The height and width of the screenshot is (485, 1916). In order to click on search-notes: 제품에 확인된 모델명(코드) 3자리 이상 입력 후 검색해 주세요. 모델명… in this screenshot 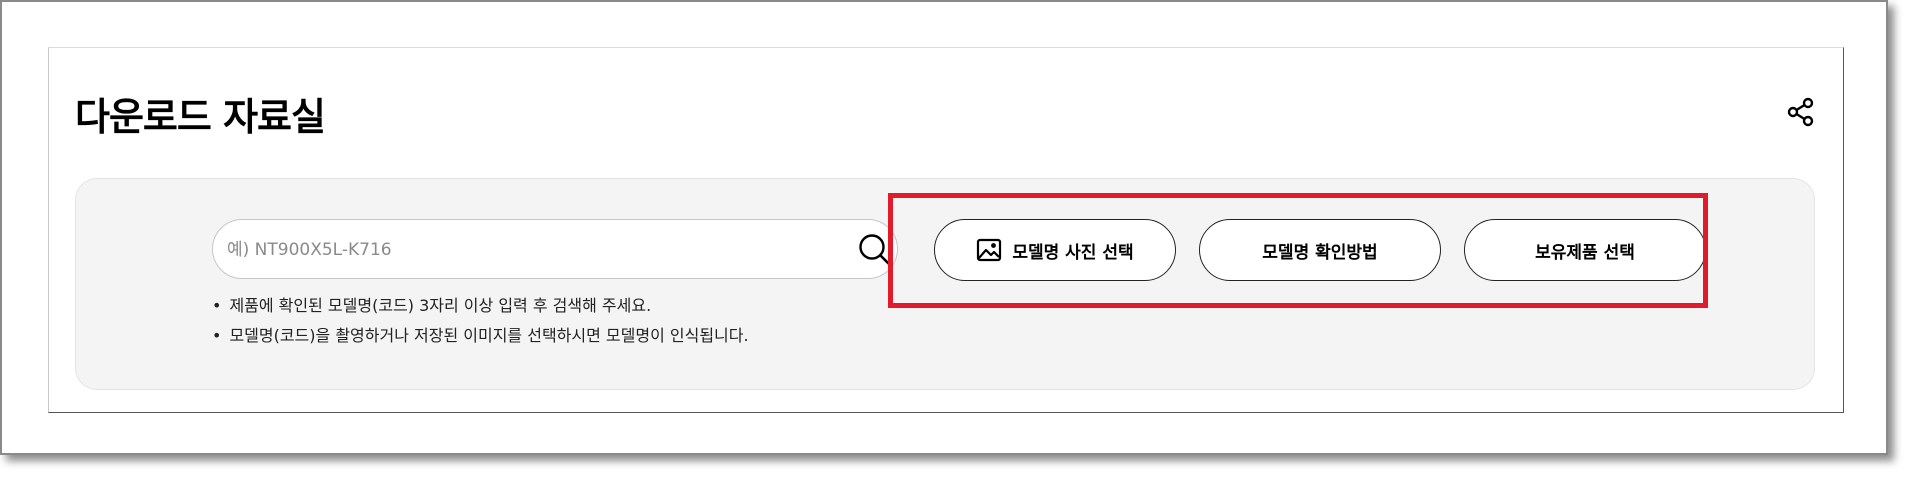, I will do `click(480, 321)`.